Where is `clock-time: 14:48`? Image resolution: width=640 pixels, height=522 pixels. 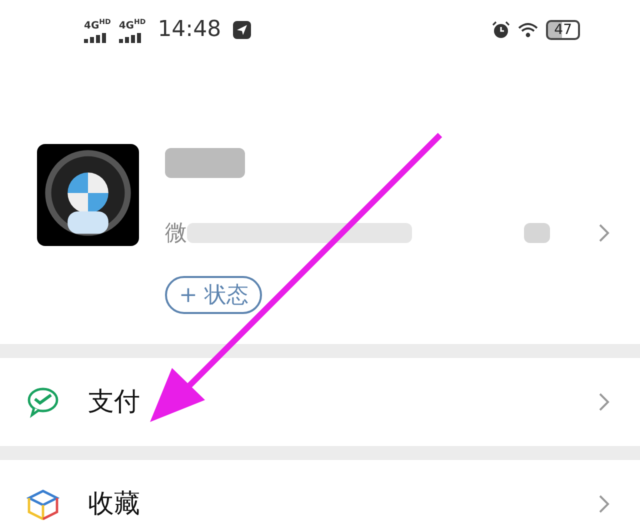
clock-time: 14:48 is located at coordinates (190, 29).